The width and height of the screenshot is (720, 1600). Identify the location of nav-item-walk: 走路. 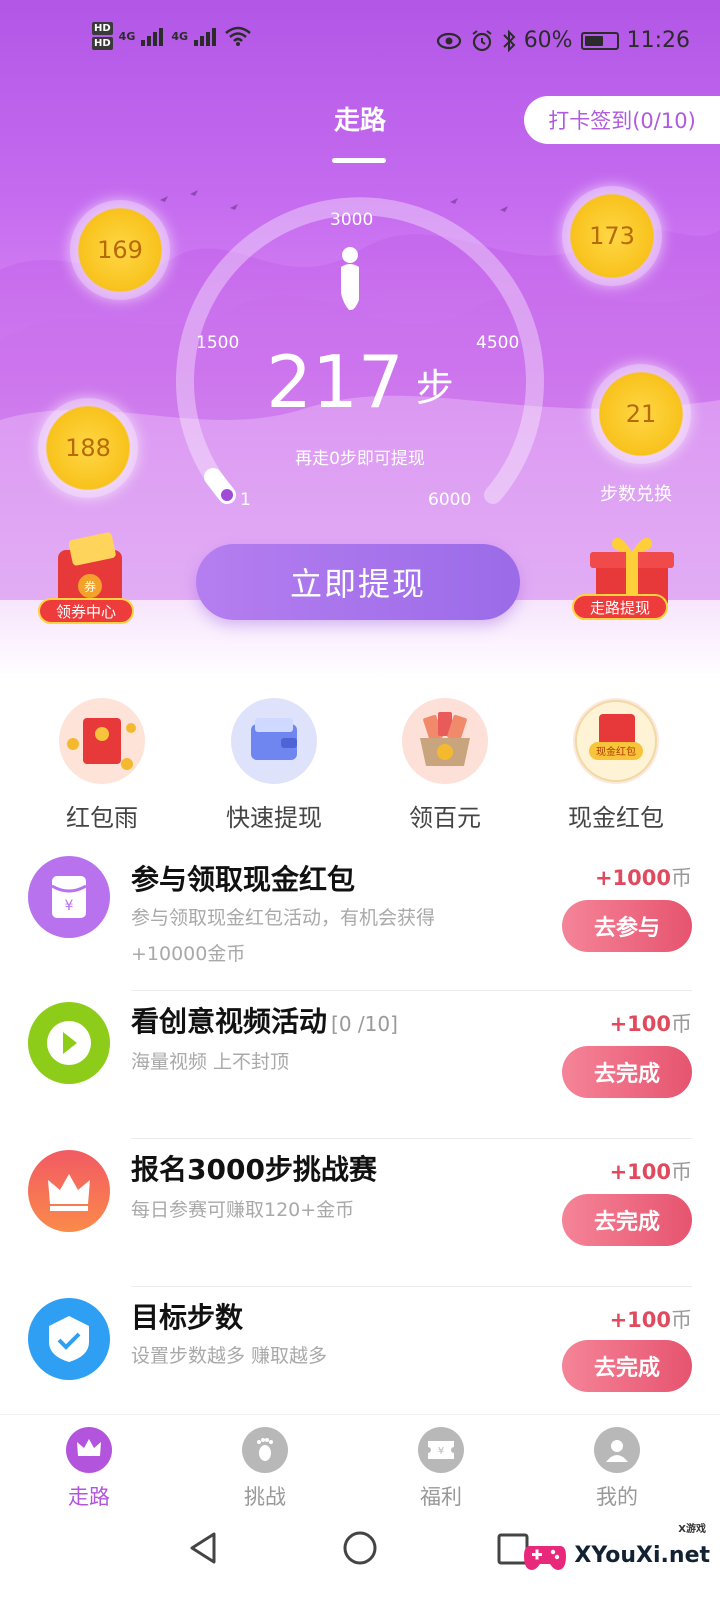
(89, 1469).